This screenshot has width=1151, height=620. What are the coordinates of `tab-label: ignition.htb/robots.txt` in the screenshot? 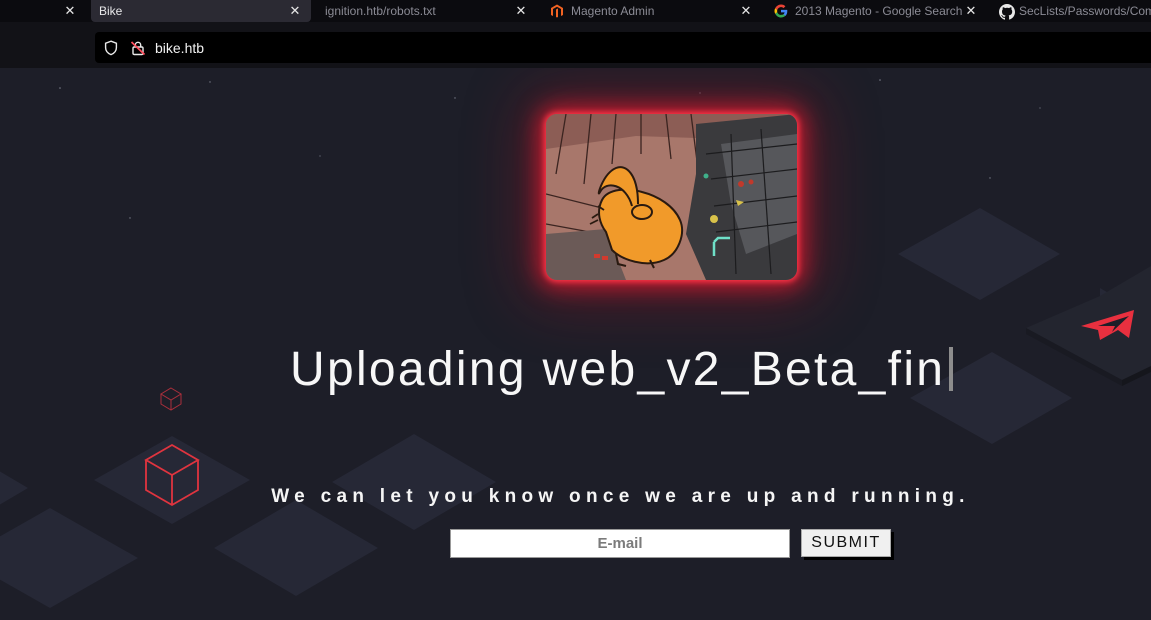 It's located at (380, 11).